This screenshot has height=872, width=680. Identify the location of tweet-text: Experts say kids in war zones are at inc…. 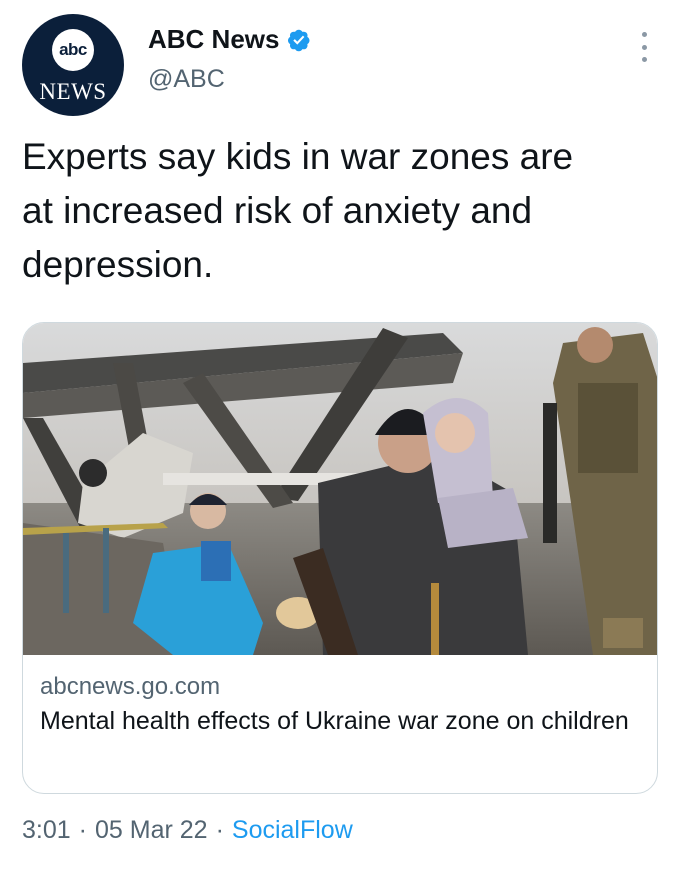
(298, 210).